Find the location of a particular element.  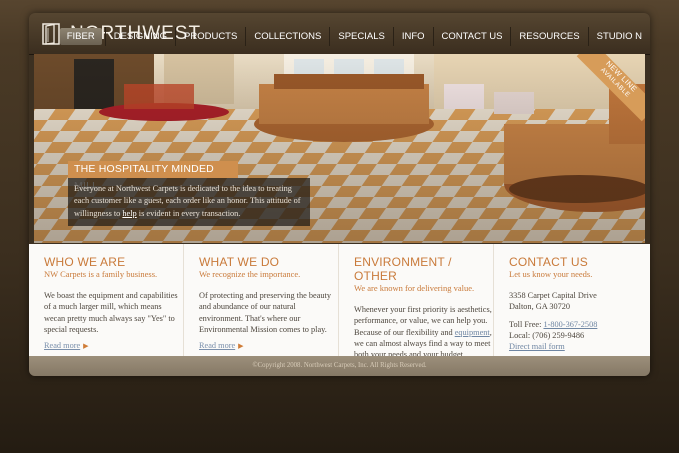

nav-item-contact-us: CONTACT US is located at coordinates (471, 36).